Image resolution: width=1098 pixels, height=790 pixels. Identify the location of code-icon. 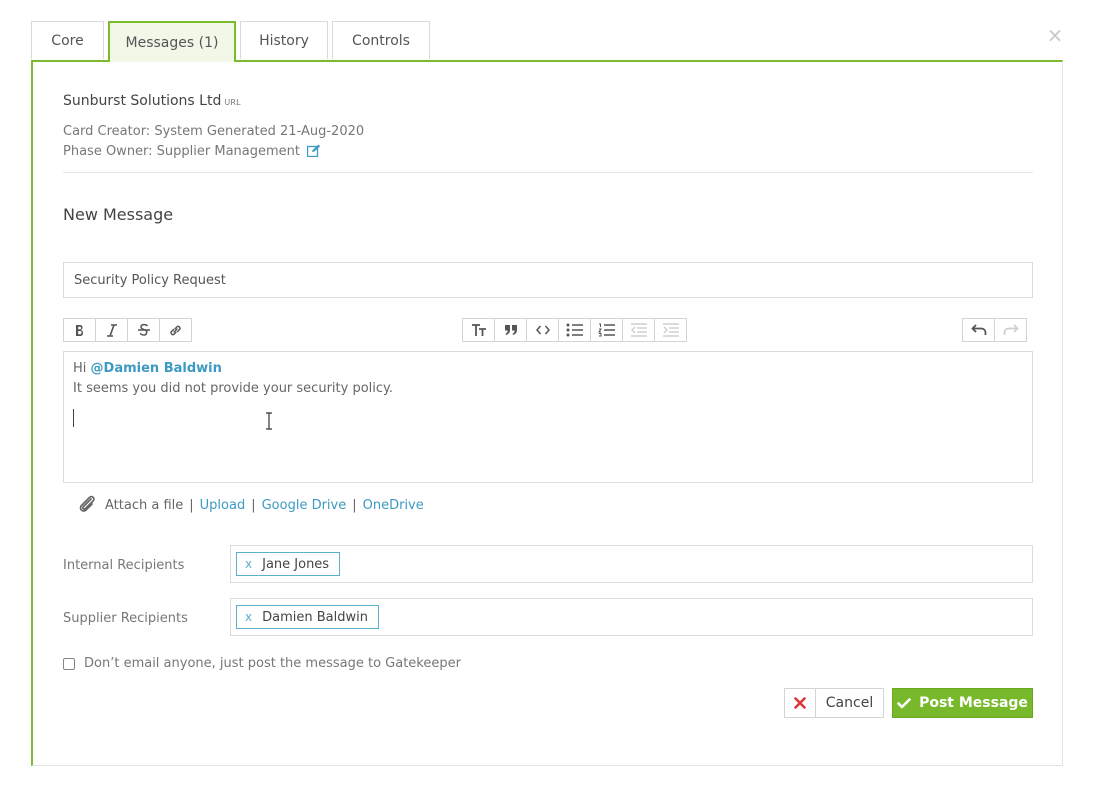
(542, 330).